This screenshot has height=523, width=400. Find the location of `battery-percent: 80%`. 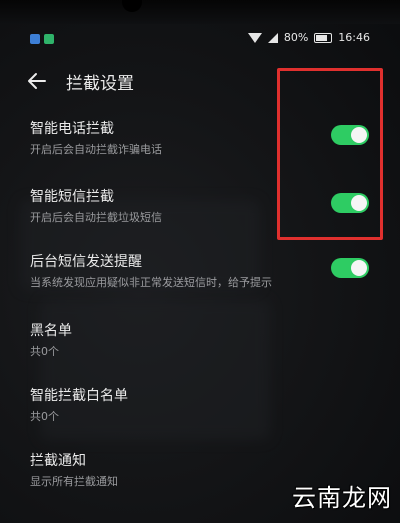

battery-percent: 80% is located at coordinates (296, 37).